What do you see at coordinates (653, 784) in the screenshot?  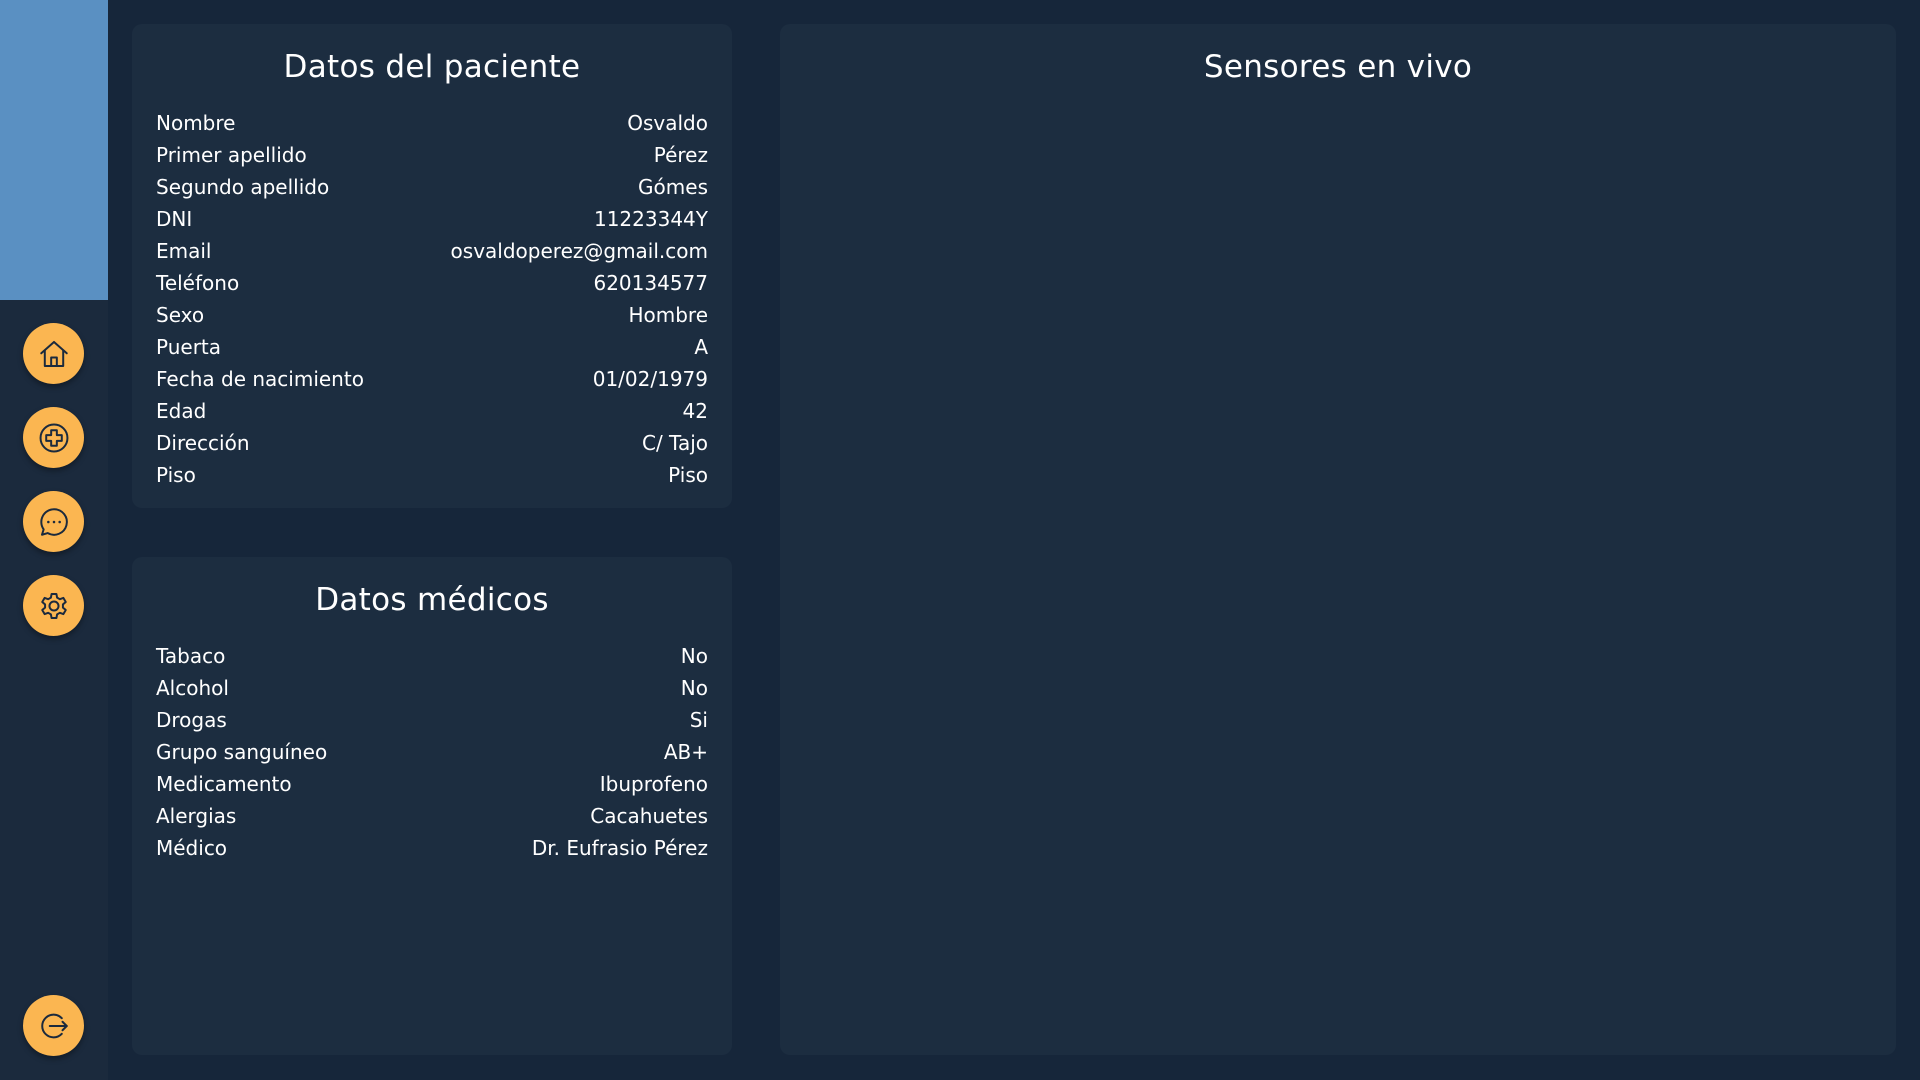 I see `field-value: Ibuprofeno` at bounding box center [653, 784].